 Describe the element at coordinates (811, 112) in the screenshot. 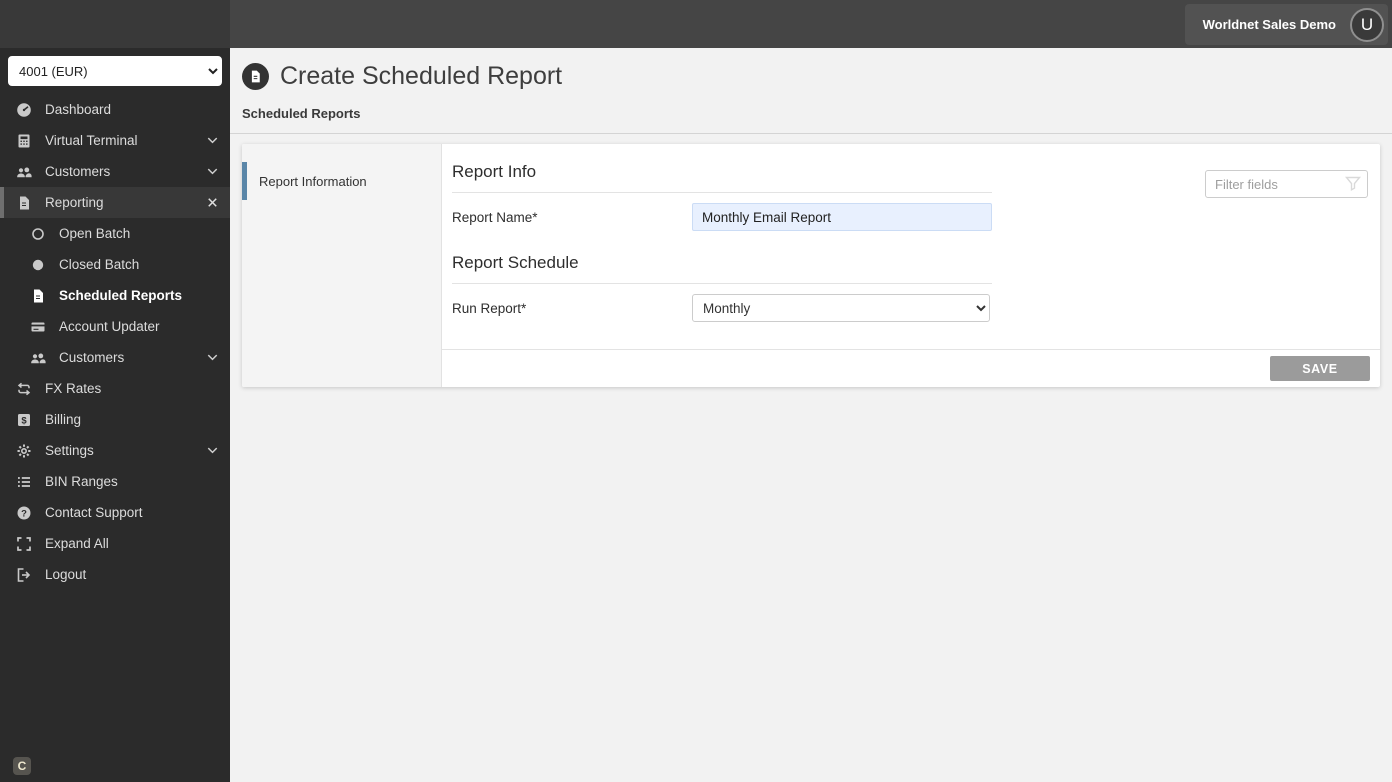

I see `breadcrumb: Scheduled Reports` at that location.